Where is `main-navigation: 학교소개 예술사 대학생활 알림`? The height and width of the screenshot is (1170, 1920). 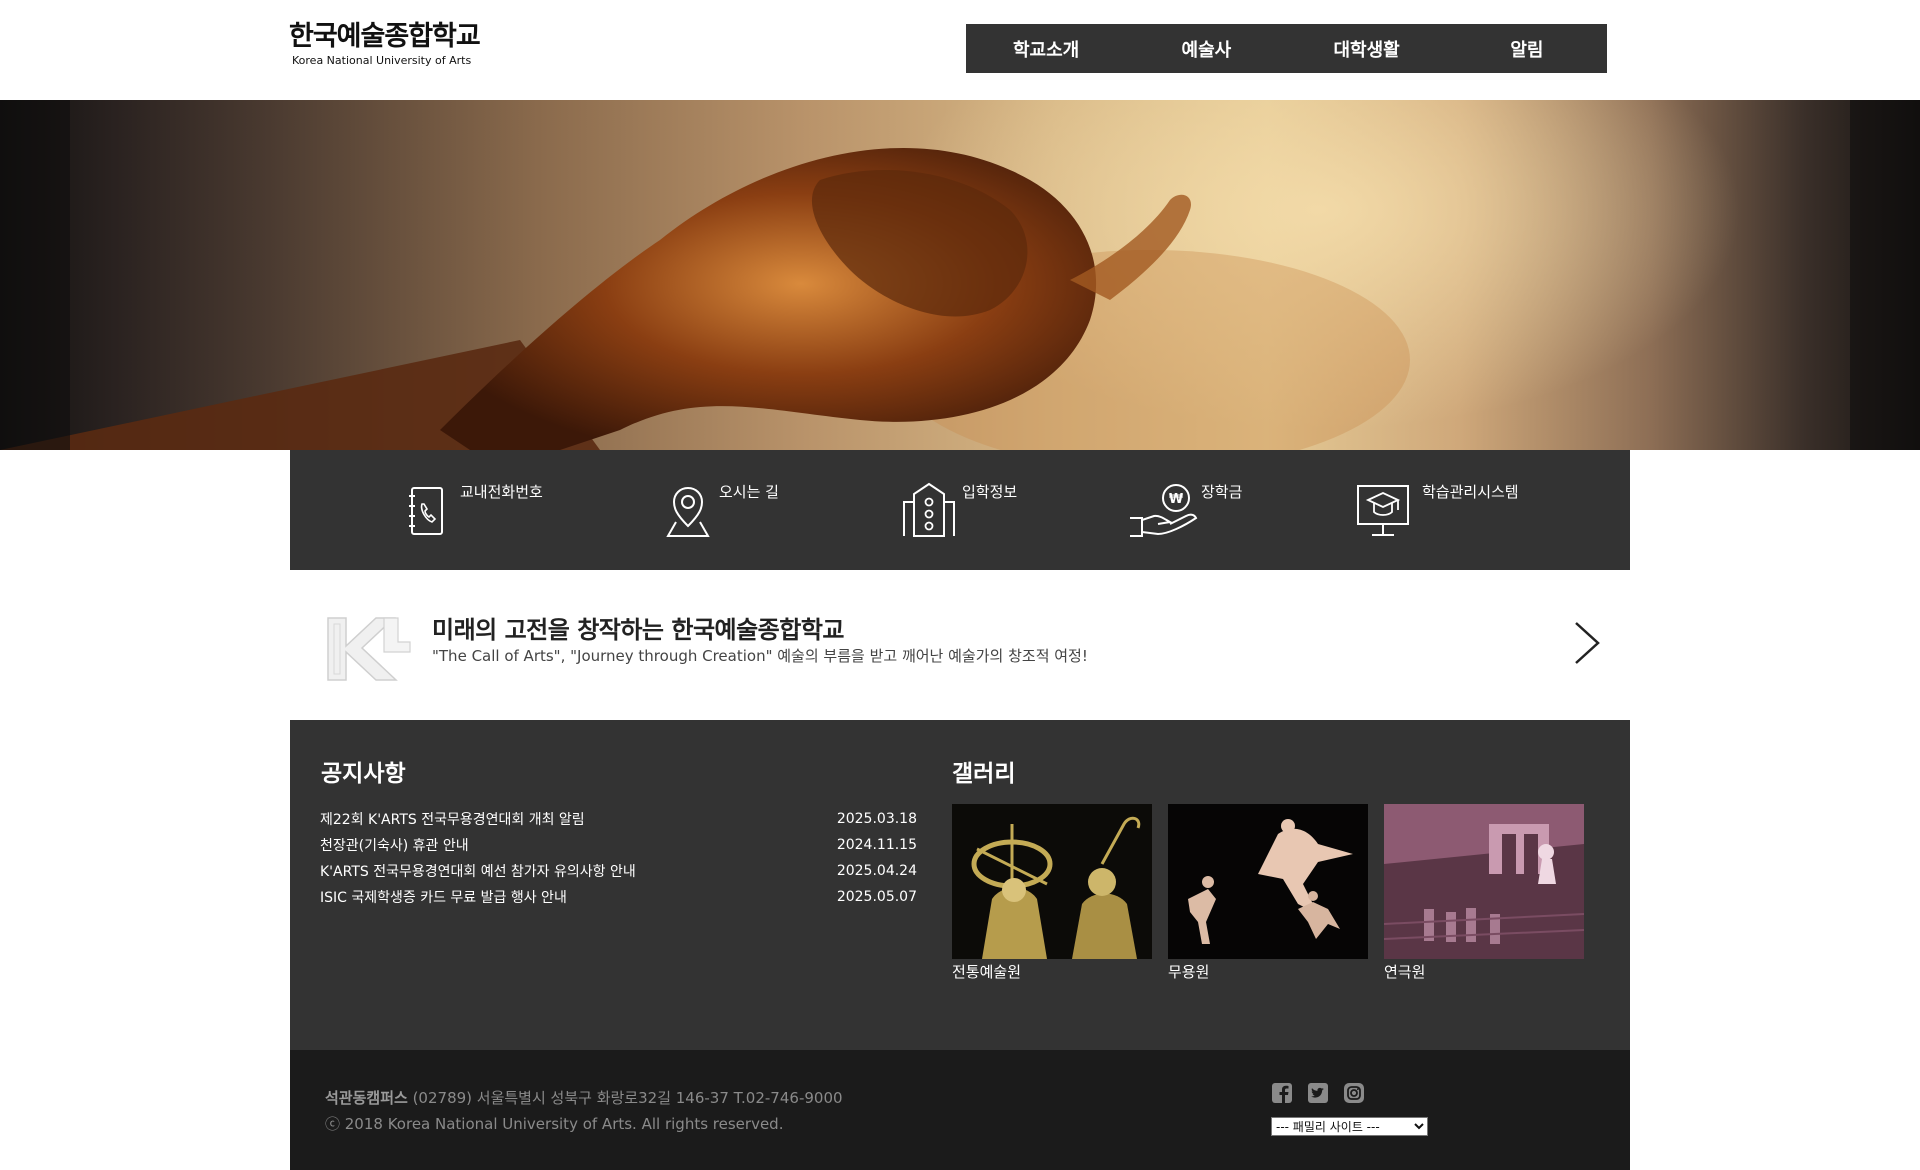 main-navigation: 학교소개 예술사 대학생활 알림 is located at coordinates (1286, 48).